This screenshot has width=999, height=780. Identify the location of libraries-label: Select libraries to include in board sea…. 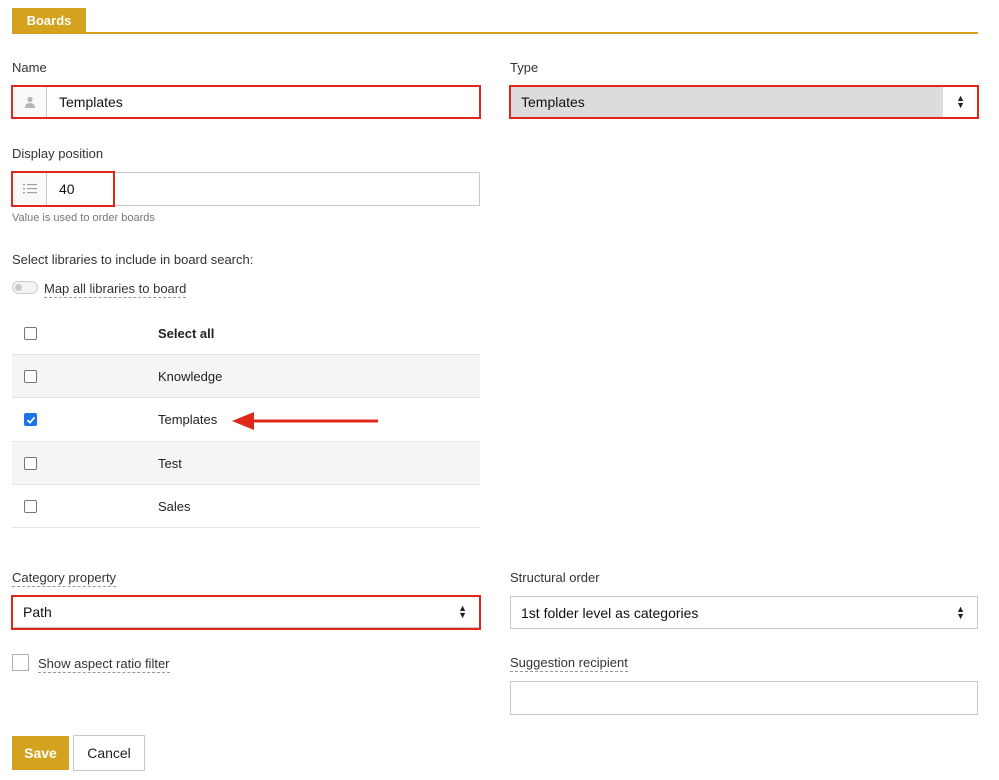
(133, 259).